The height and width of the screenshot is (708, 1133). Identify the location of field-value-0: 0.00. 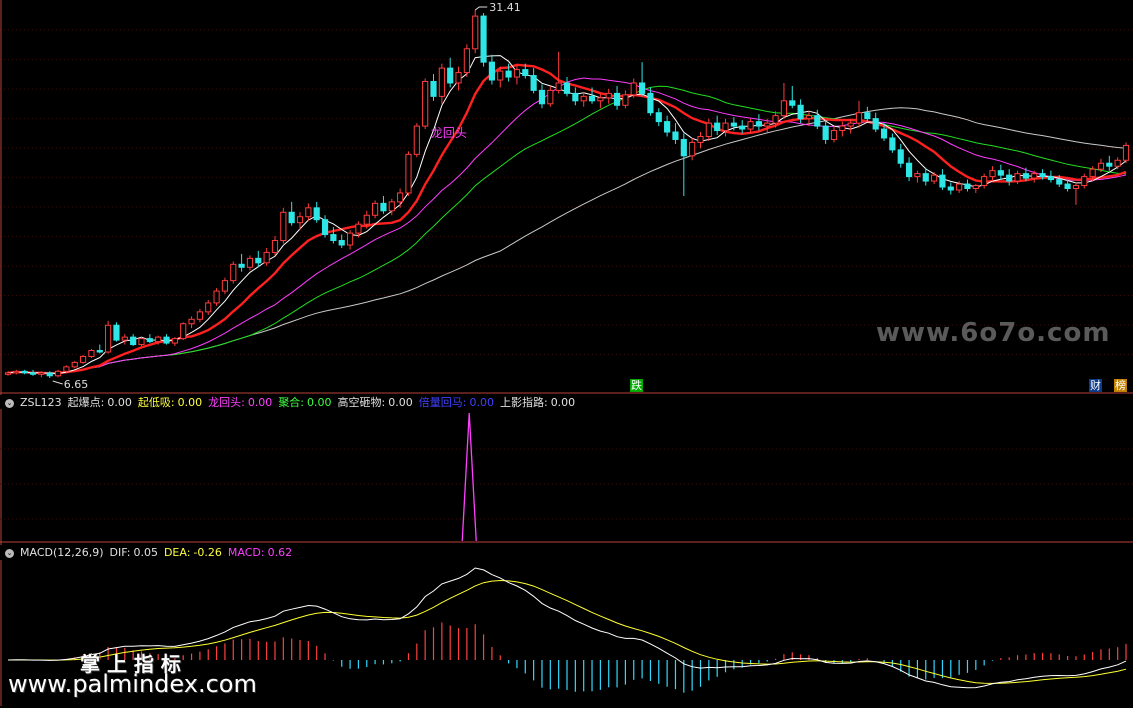
(119, 402).